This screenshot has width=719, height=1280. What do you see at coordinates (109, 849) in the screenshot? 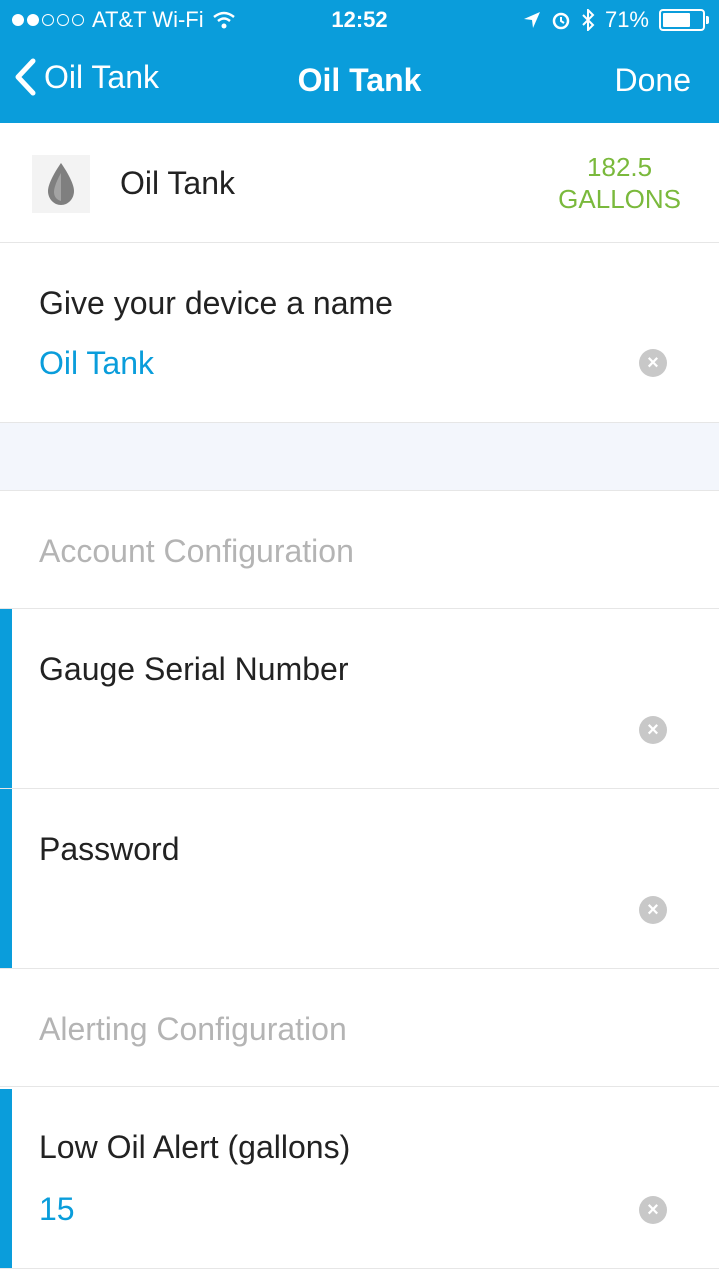
I see `password-label: Password` at bounding box center [109, 849].